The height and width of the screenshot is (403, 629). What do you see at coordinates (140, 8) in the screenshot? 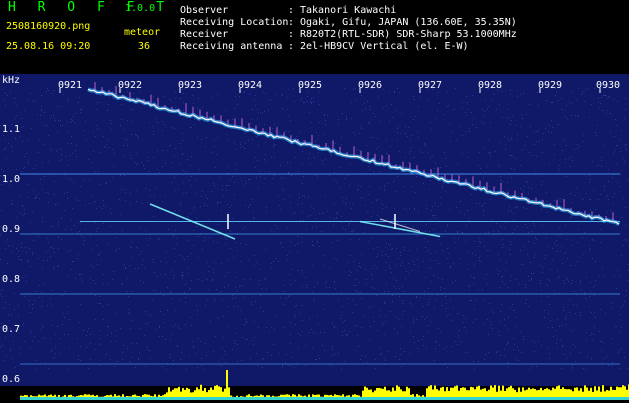
I see `app-version: 1.0.0` at bounding box center [140, 8].